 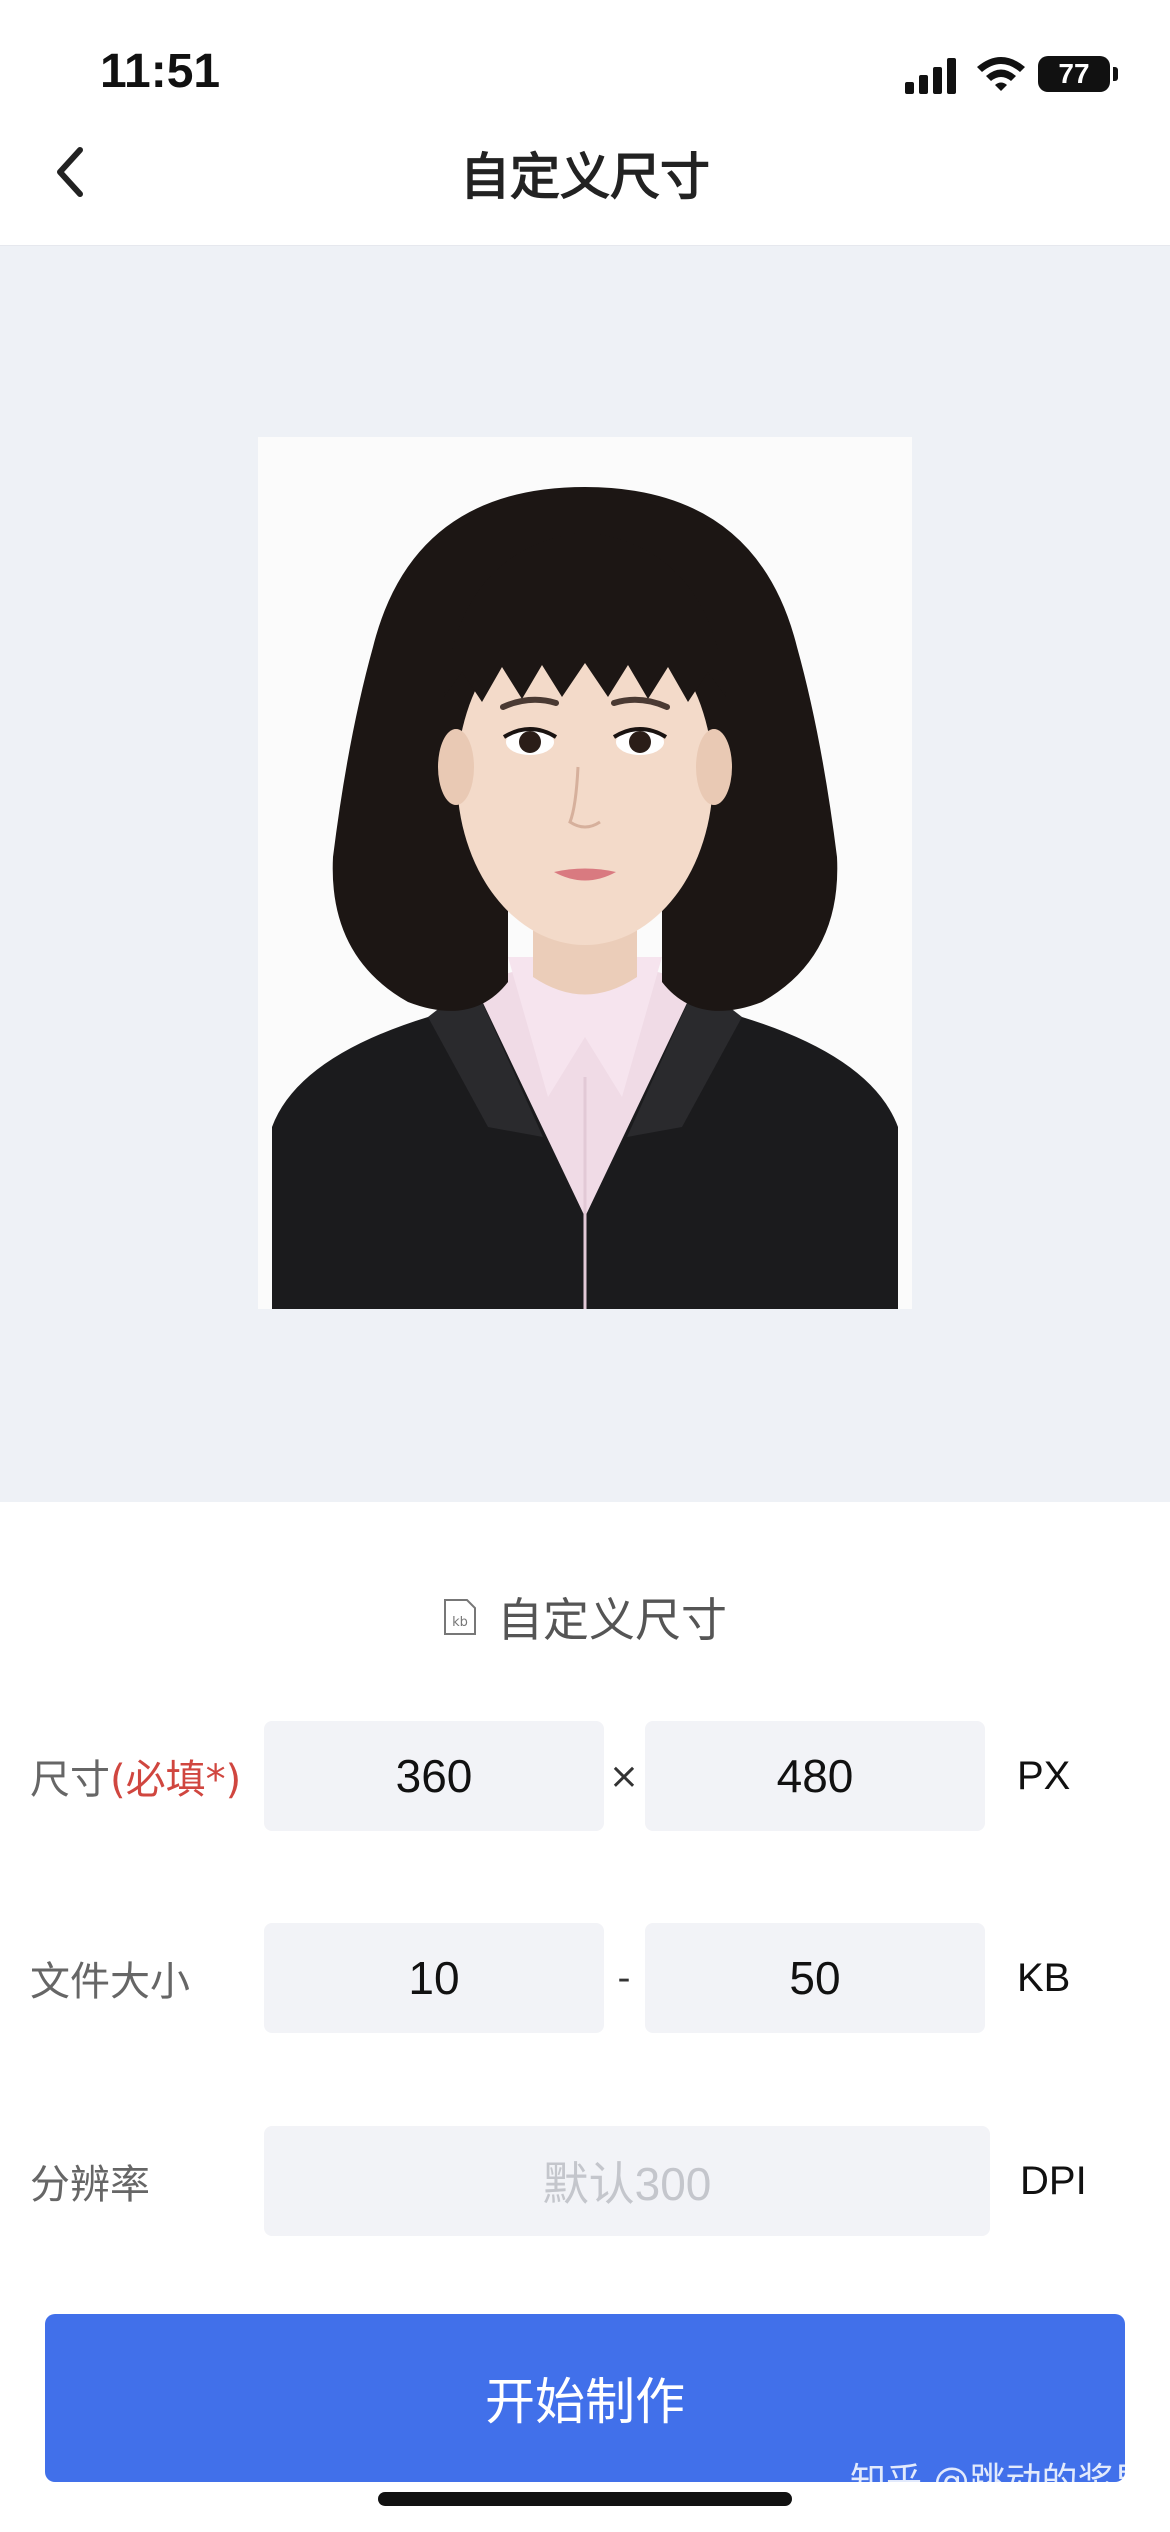 I want to click on height-input: 480, so click(x=815, y=1776).